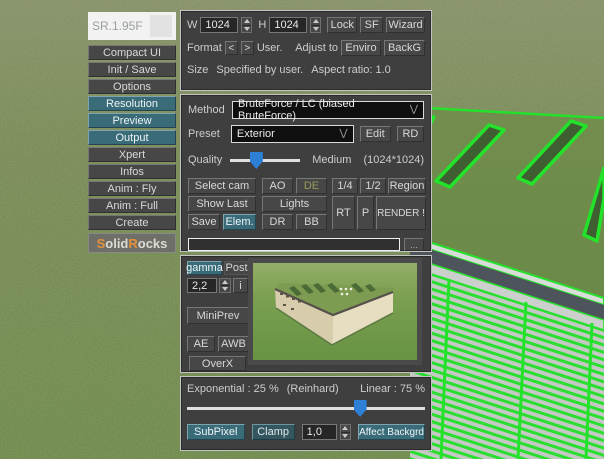  Describe the element at coordinates (365, 213) in the screenshot. I see `p-button: P` at that location.